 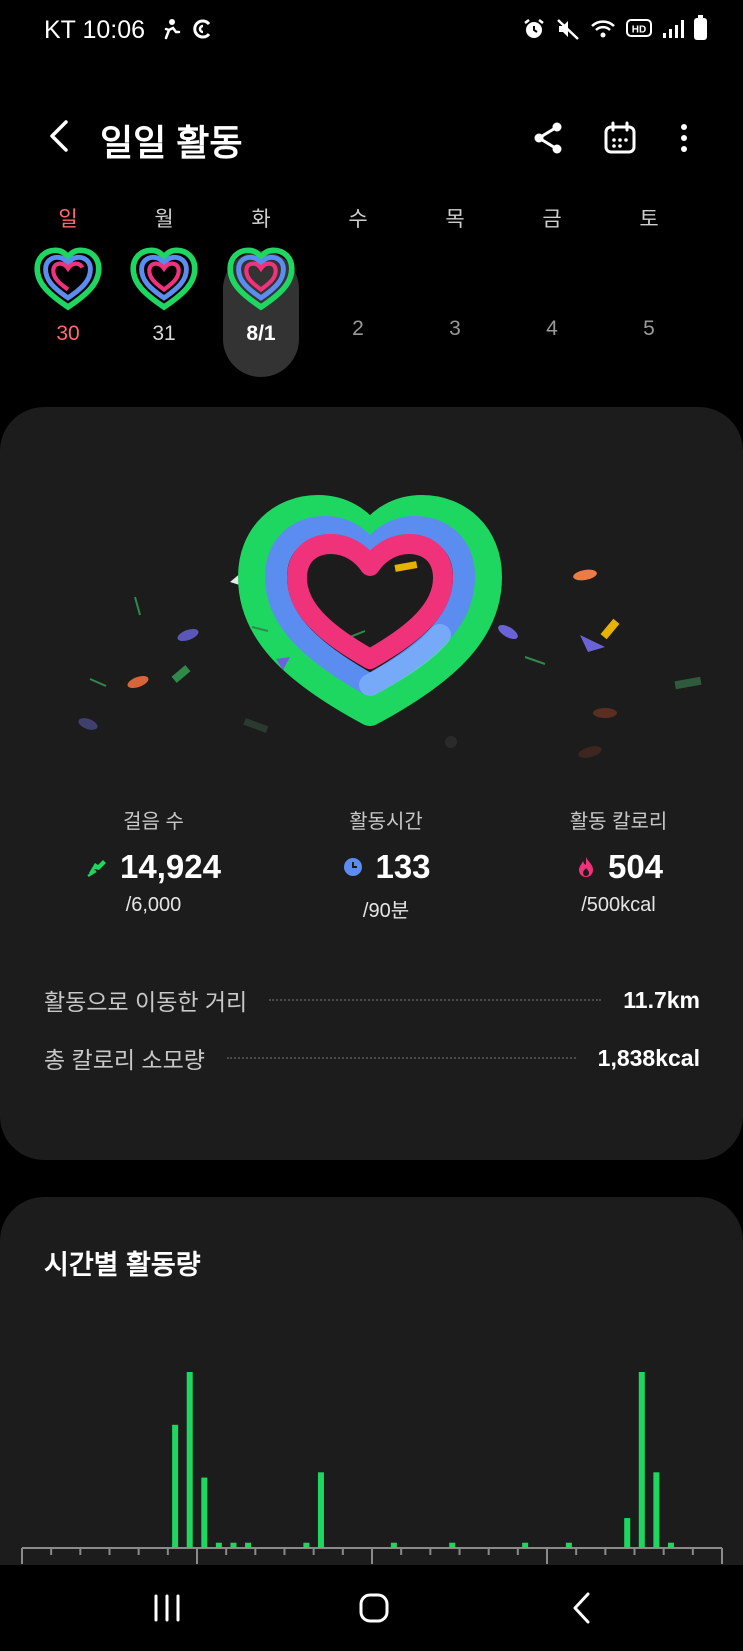 I want to click on alarm-icon, so click(x=534, y=28).